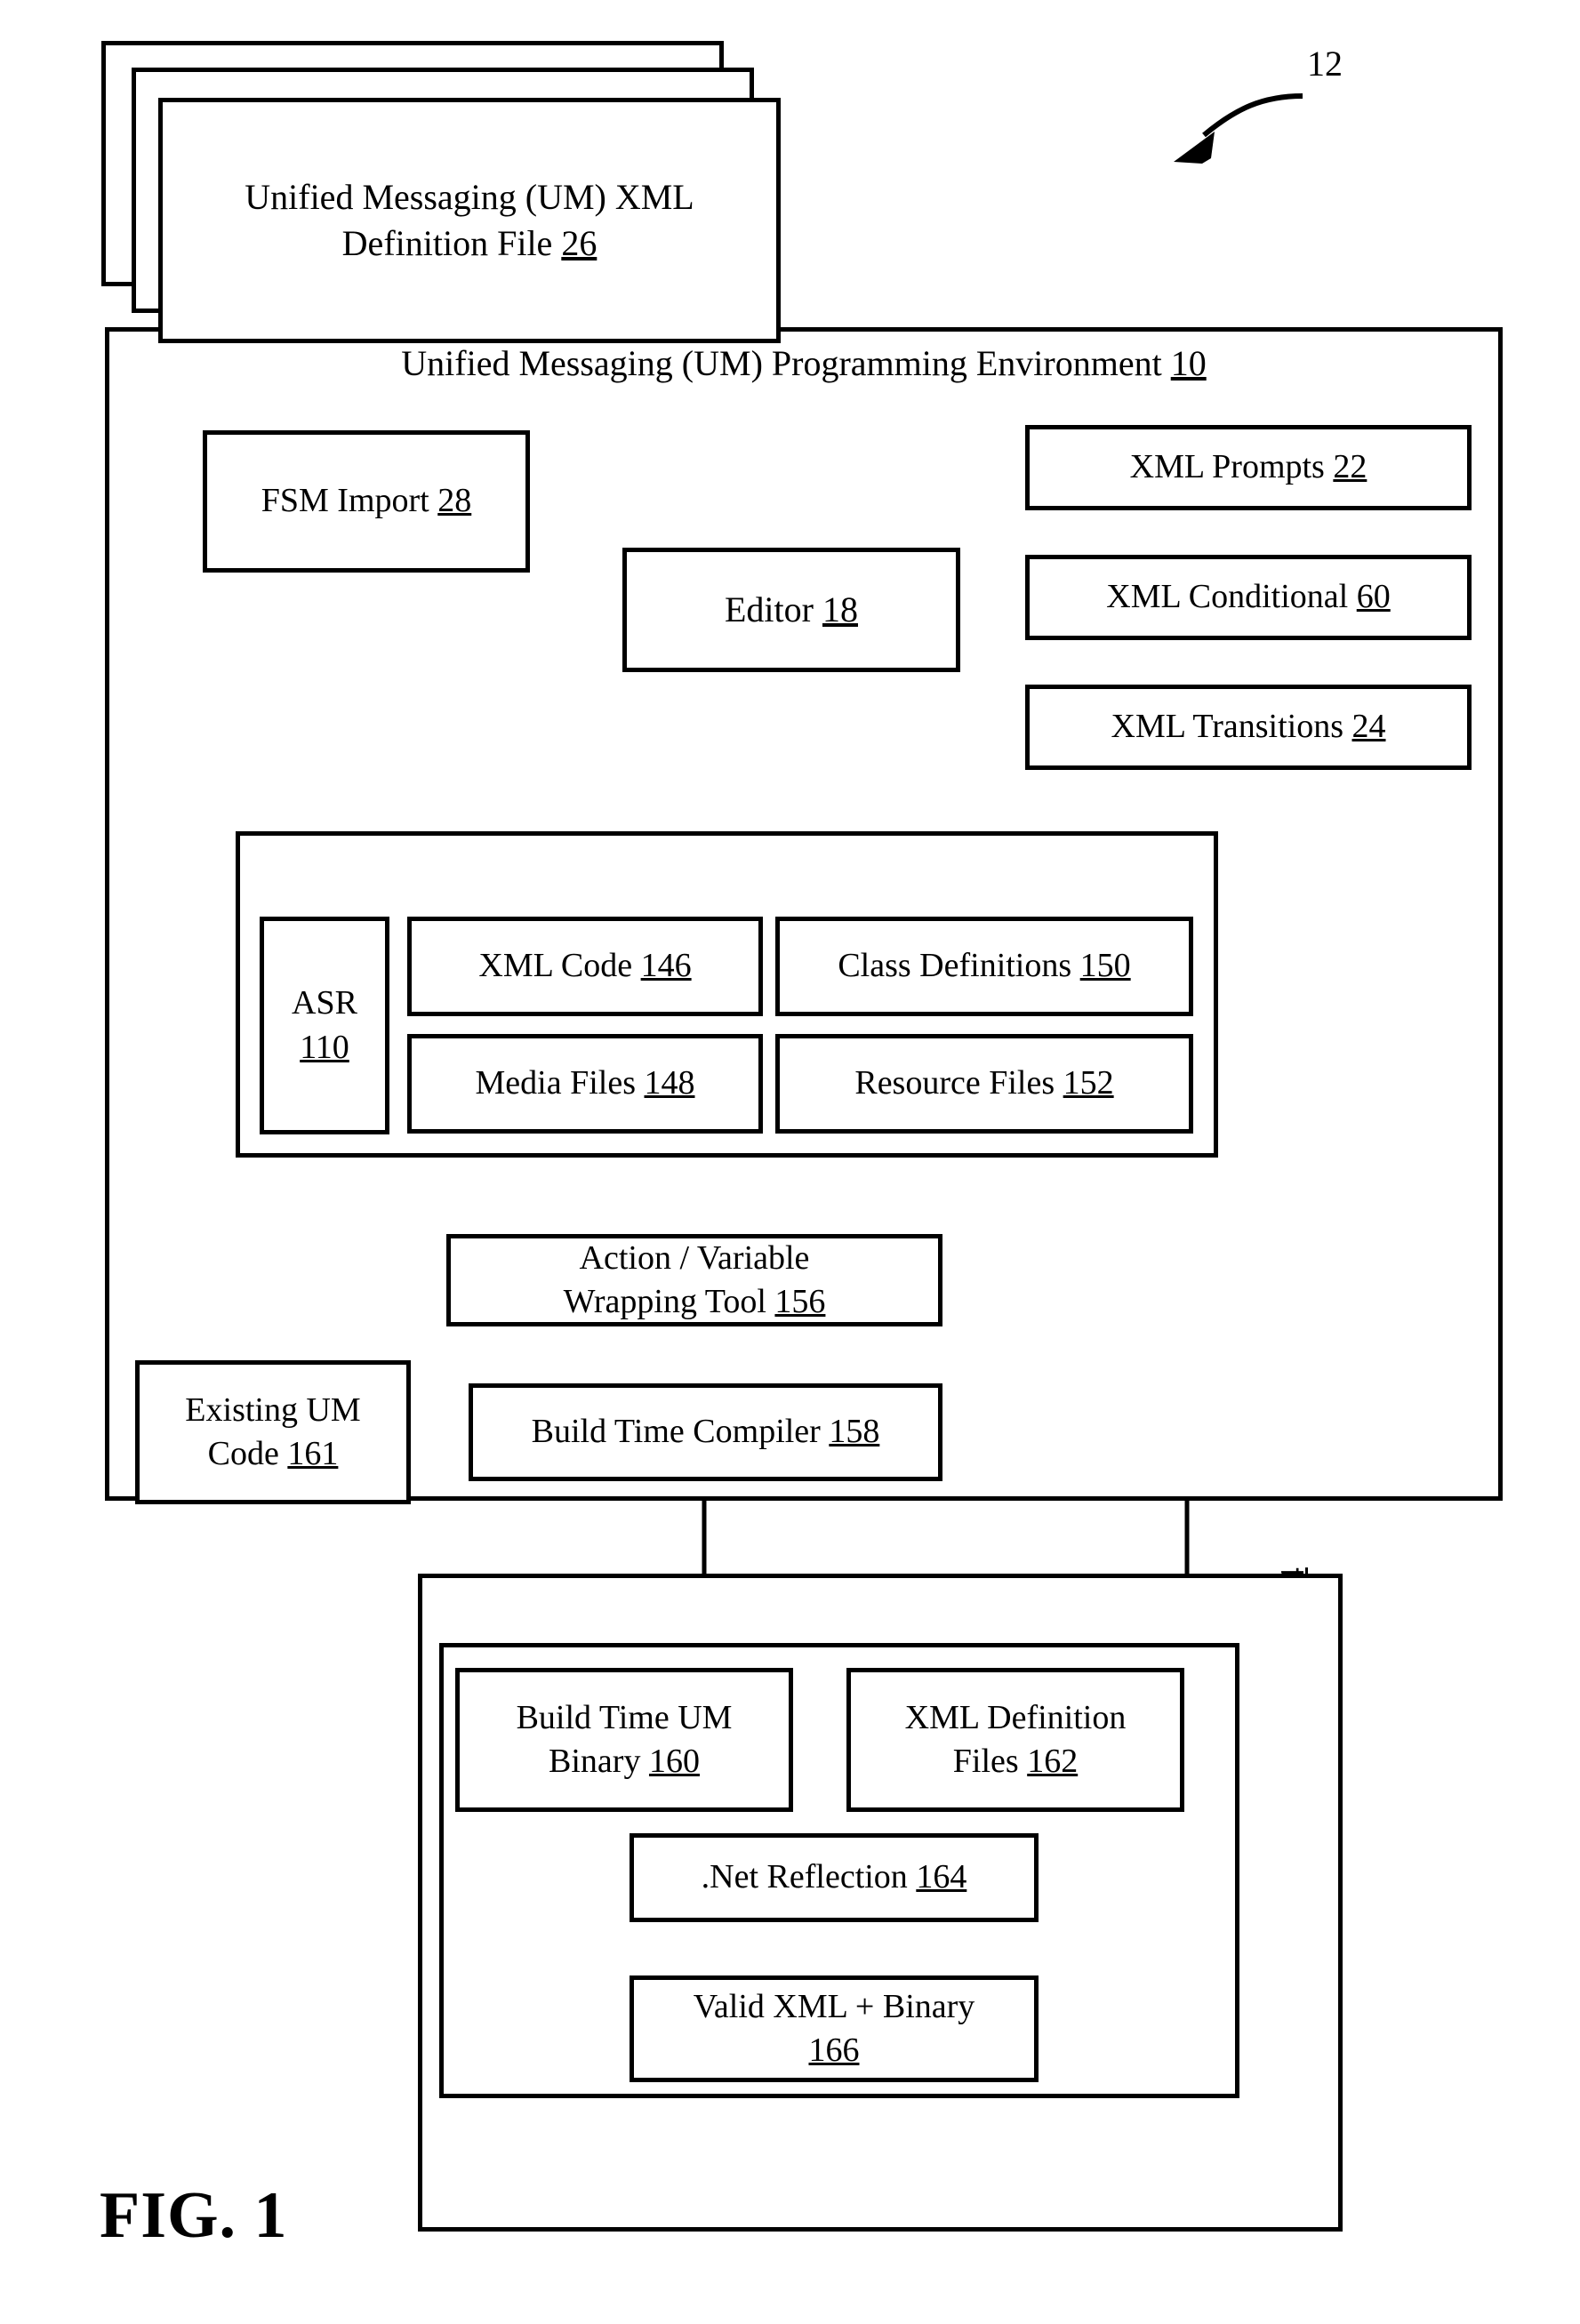 The width and height of the screenshot is (1580, 2324). I want to click on net-reflection-box: .Net Reflection 164, so click(834, 1877).